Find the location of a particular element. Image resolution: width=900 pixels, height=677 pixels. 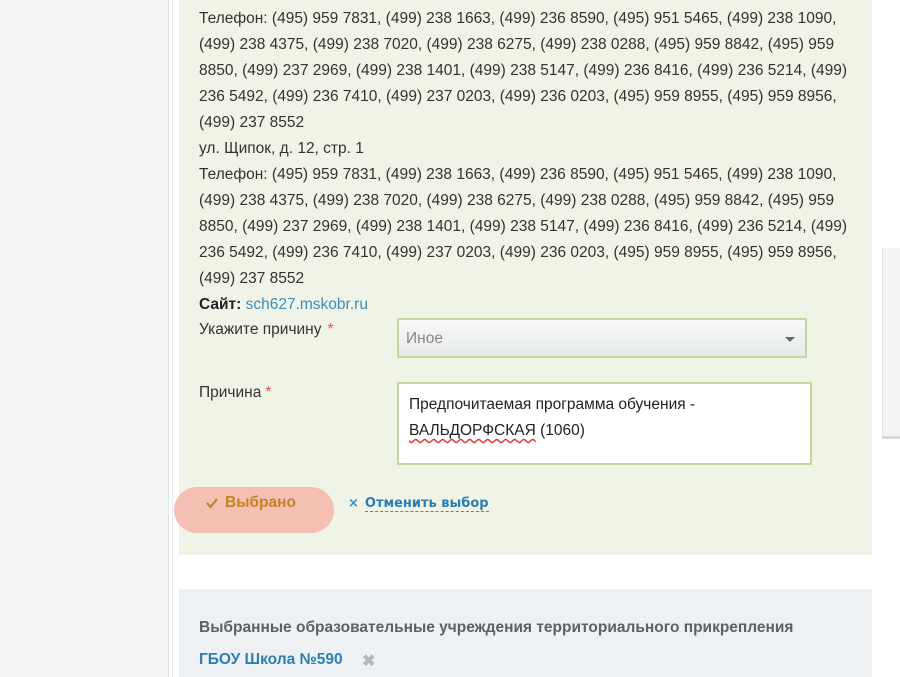

site-link: sch627.mskobr.ru is located at coordinates (307, 304).